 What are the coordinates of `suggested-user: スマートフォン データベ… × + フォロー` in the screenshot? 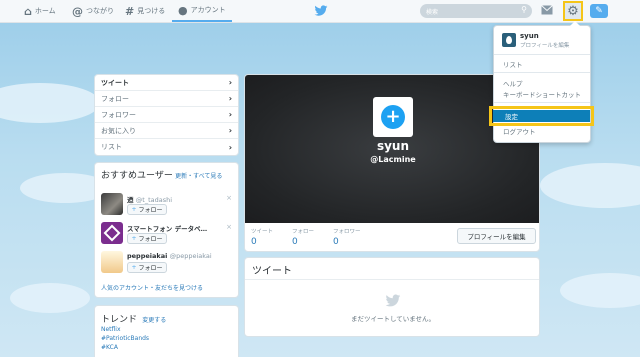 It's located at (167, 235).